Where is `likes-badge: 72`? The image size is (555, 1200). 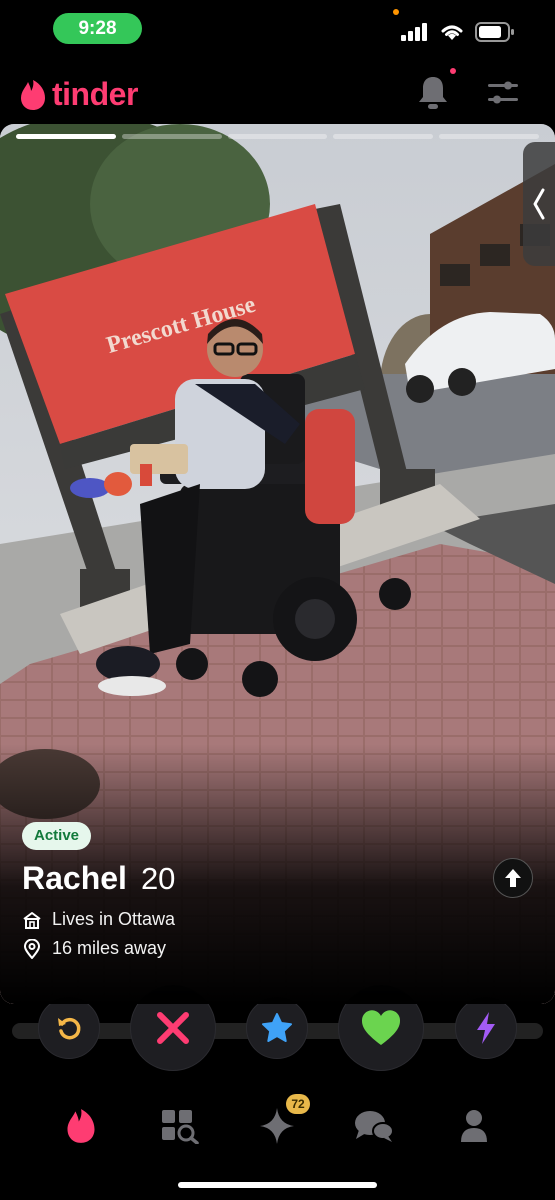
likes-badge: 72 is located at coordinates (298, 1104).